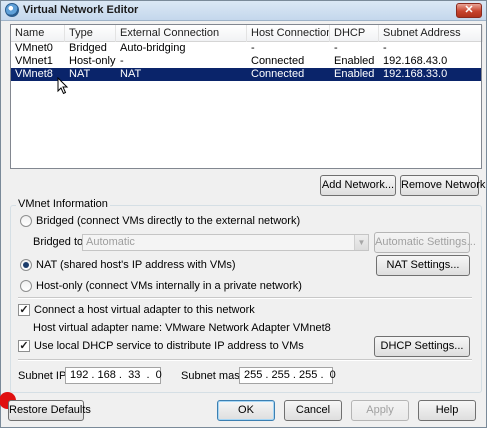  Describe the element at coordinates (225, 242) in the screenshot. I see `bridged-to-select: Automatic ▼` at that location.